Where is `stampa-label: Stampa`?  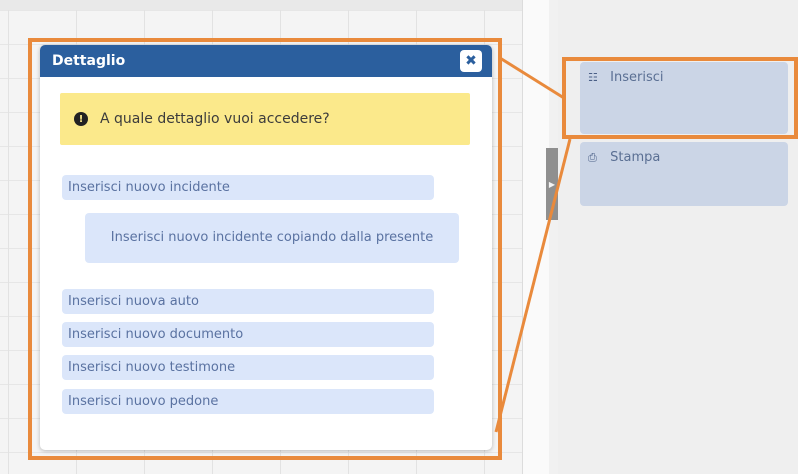 stampa-label: Stampa is located at coordinates (635, 157).